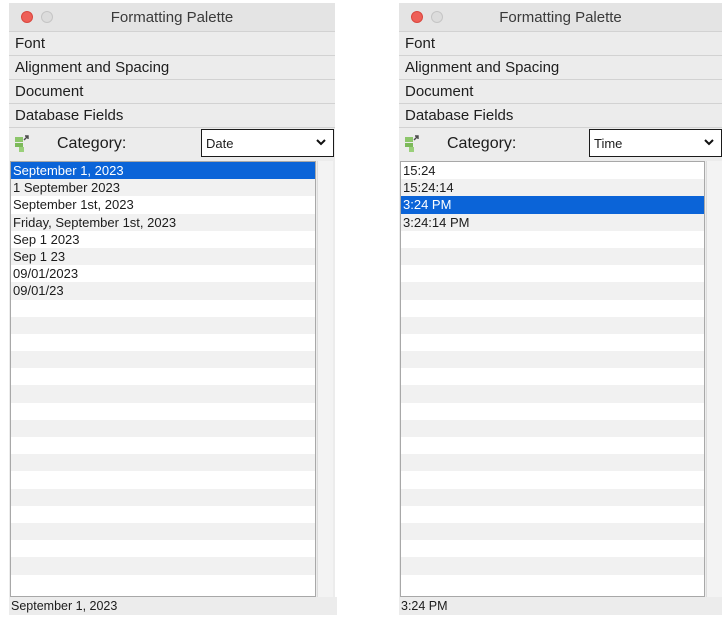 The image size is (722, 619). Describe the element at coordinates (552, 170) in the screenshot. I see `list-item: 15:24` at that location.